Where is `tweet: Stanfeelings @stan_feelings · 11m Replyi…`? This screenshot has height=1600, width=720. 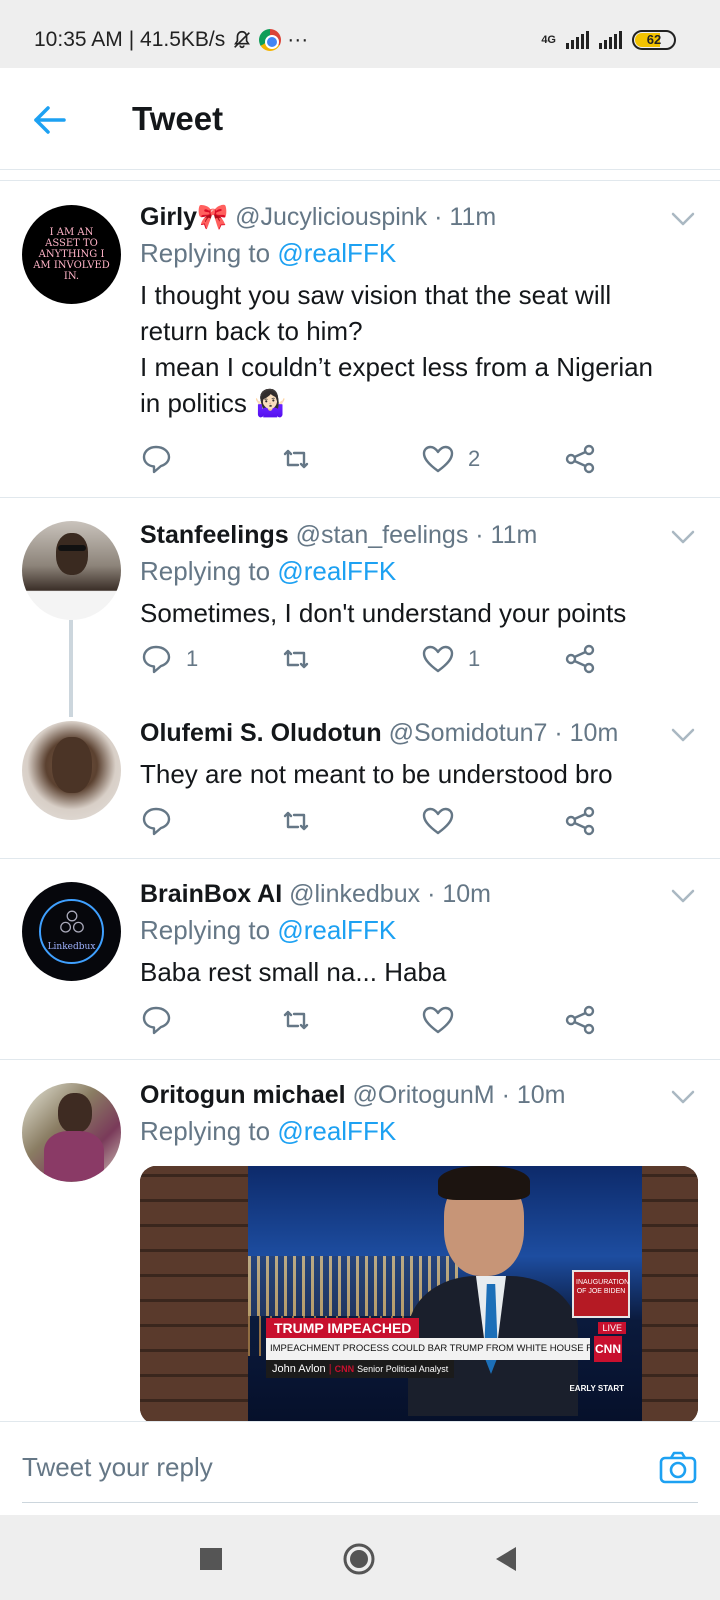 tweet: Stanfeelings @stan_feelings · 11m Replyi… is located at coordinates (360, 599).